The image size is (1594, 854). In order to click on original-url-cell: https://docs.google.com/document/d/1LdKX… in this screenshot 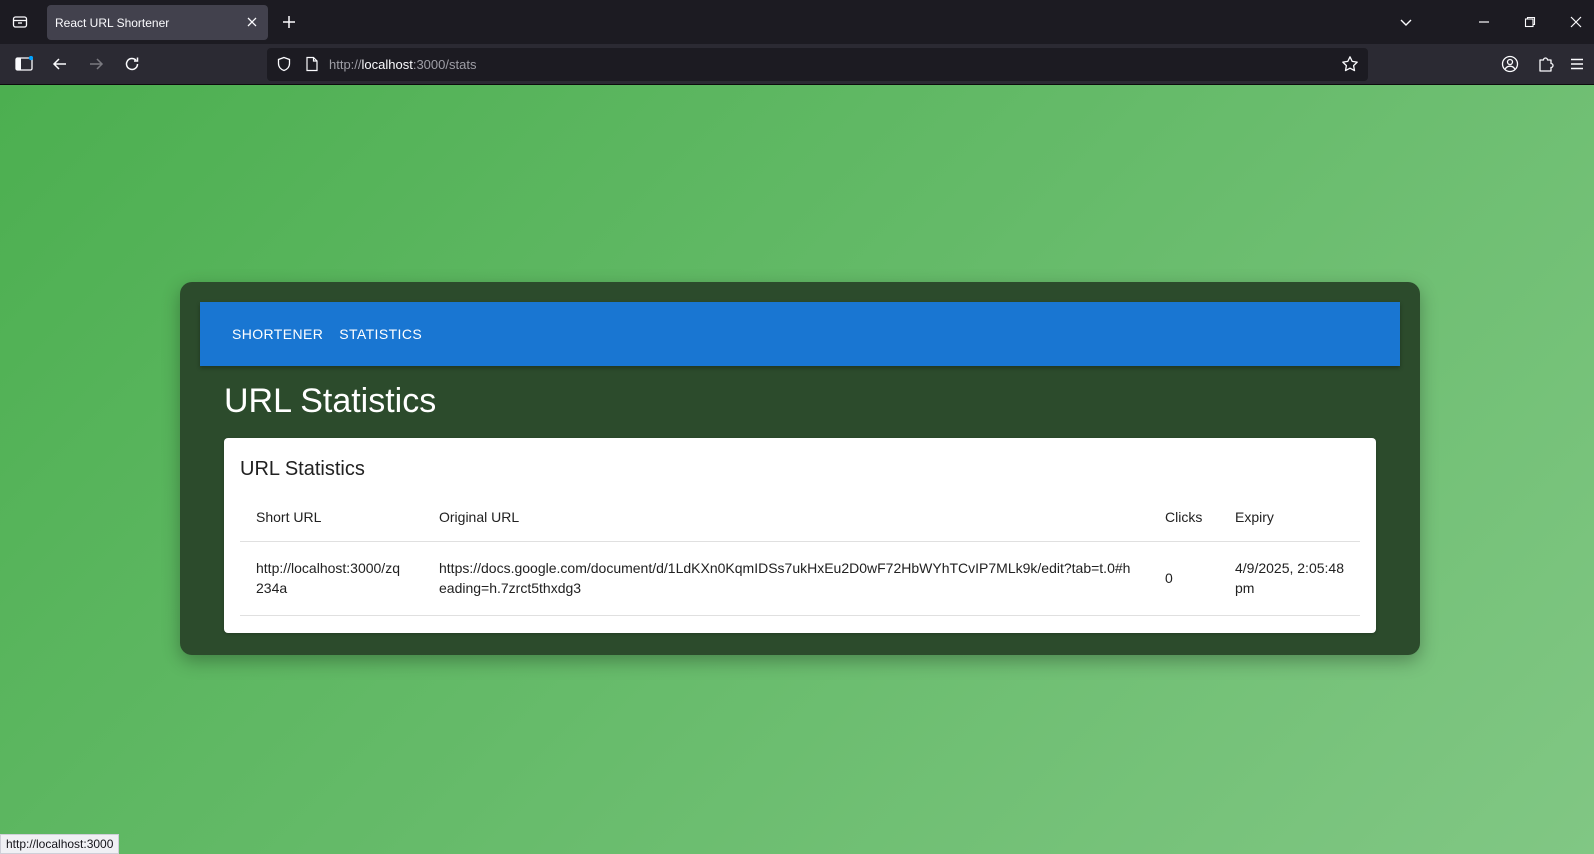, I will do `click(786, 578)`.